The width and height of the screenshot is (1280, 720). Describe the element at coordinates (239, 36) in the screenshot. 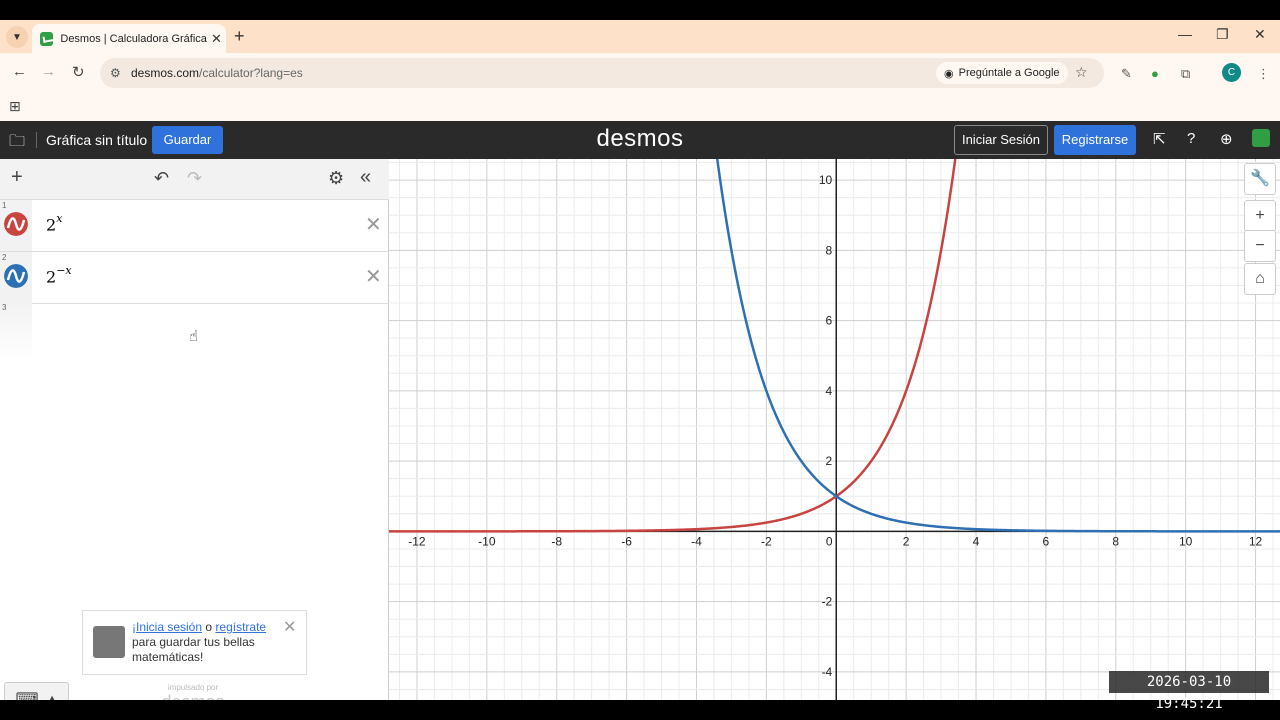

I see `new-tab-icon: +` at that location.